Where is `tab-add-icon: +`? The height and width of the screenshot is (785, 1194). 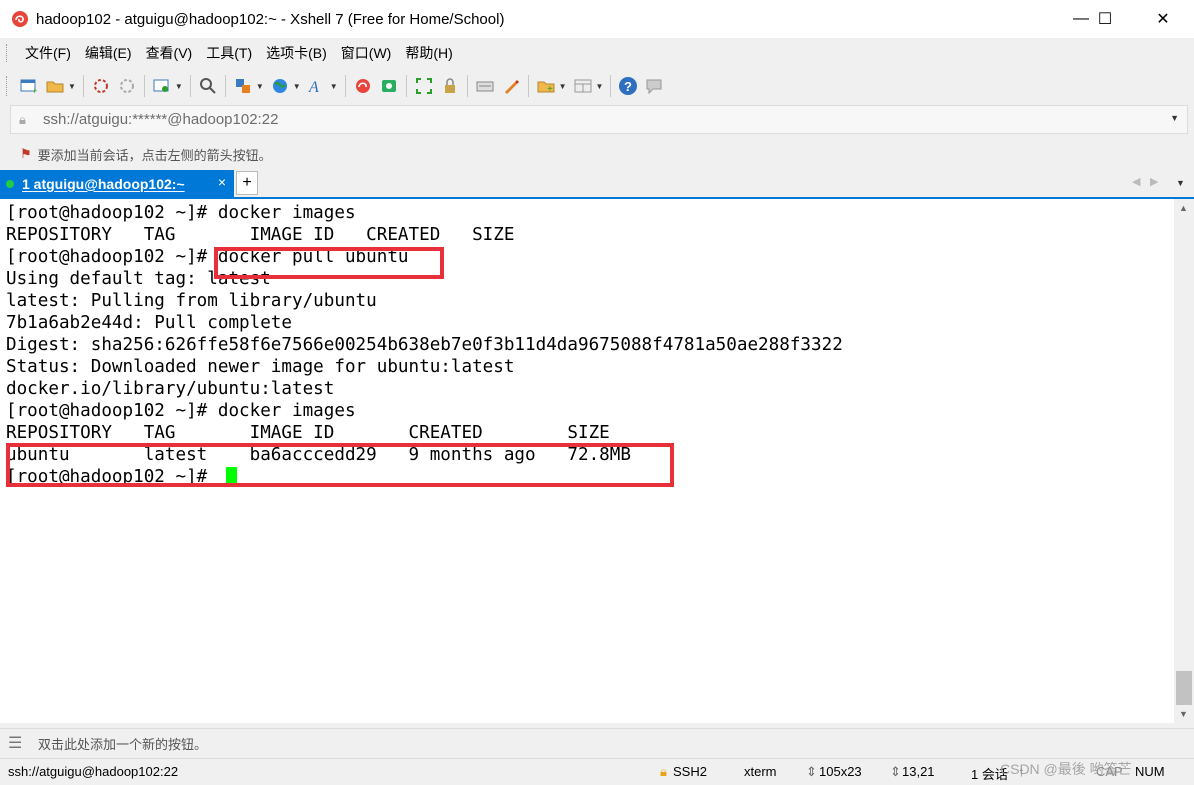
tab-add-icon: + is located at coordinates (546, 86).